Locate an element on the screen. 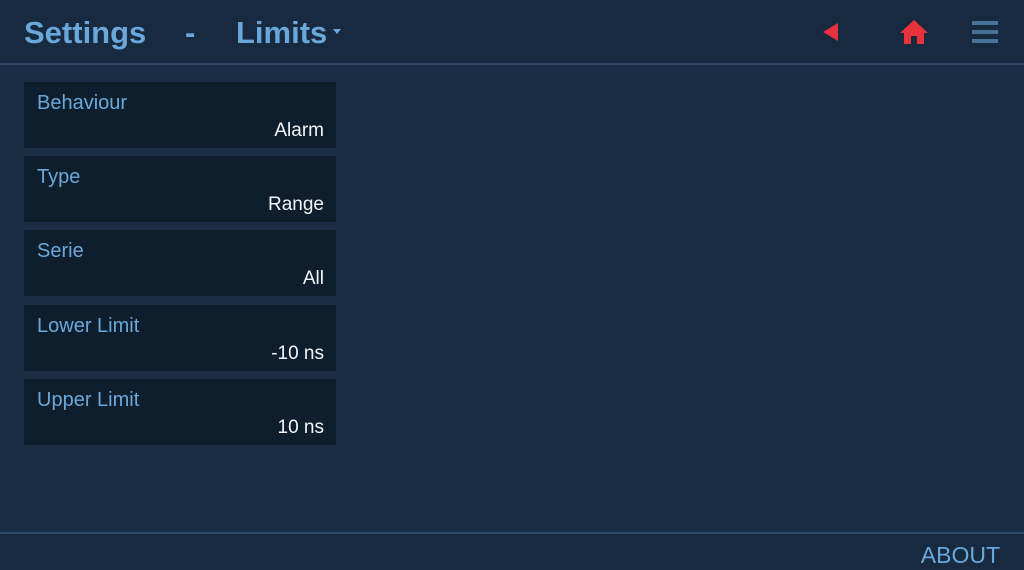 This screenshot has height=570, width=1024. menu-button is located at coordinates (985, 32).